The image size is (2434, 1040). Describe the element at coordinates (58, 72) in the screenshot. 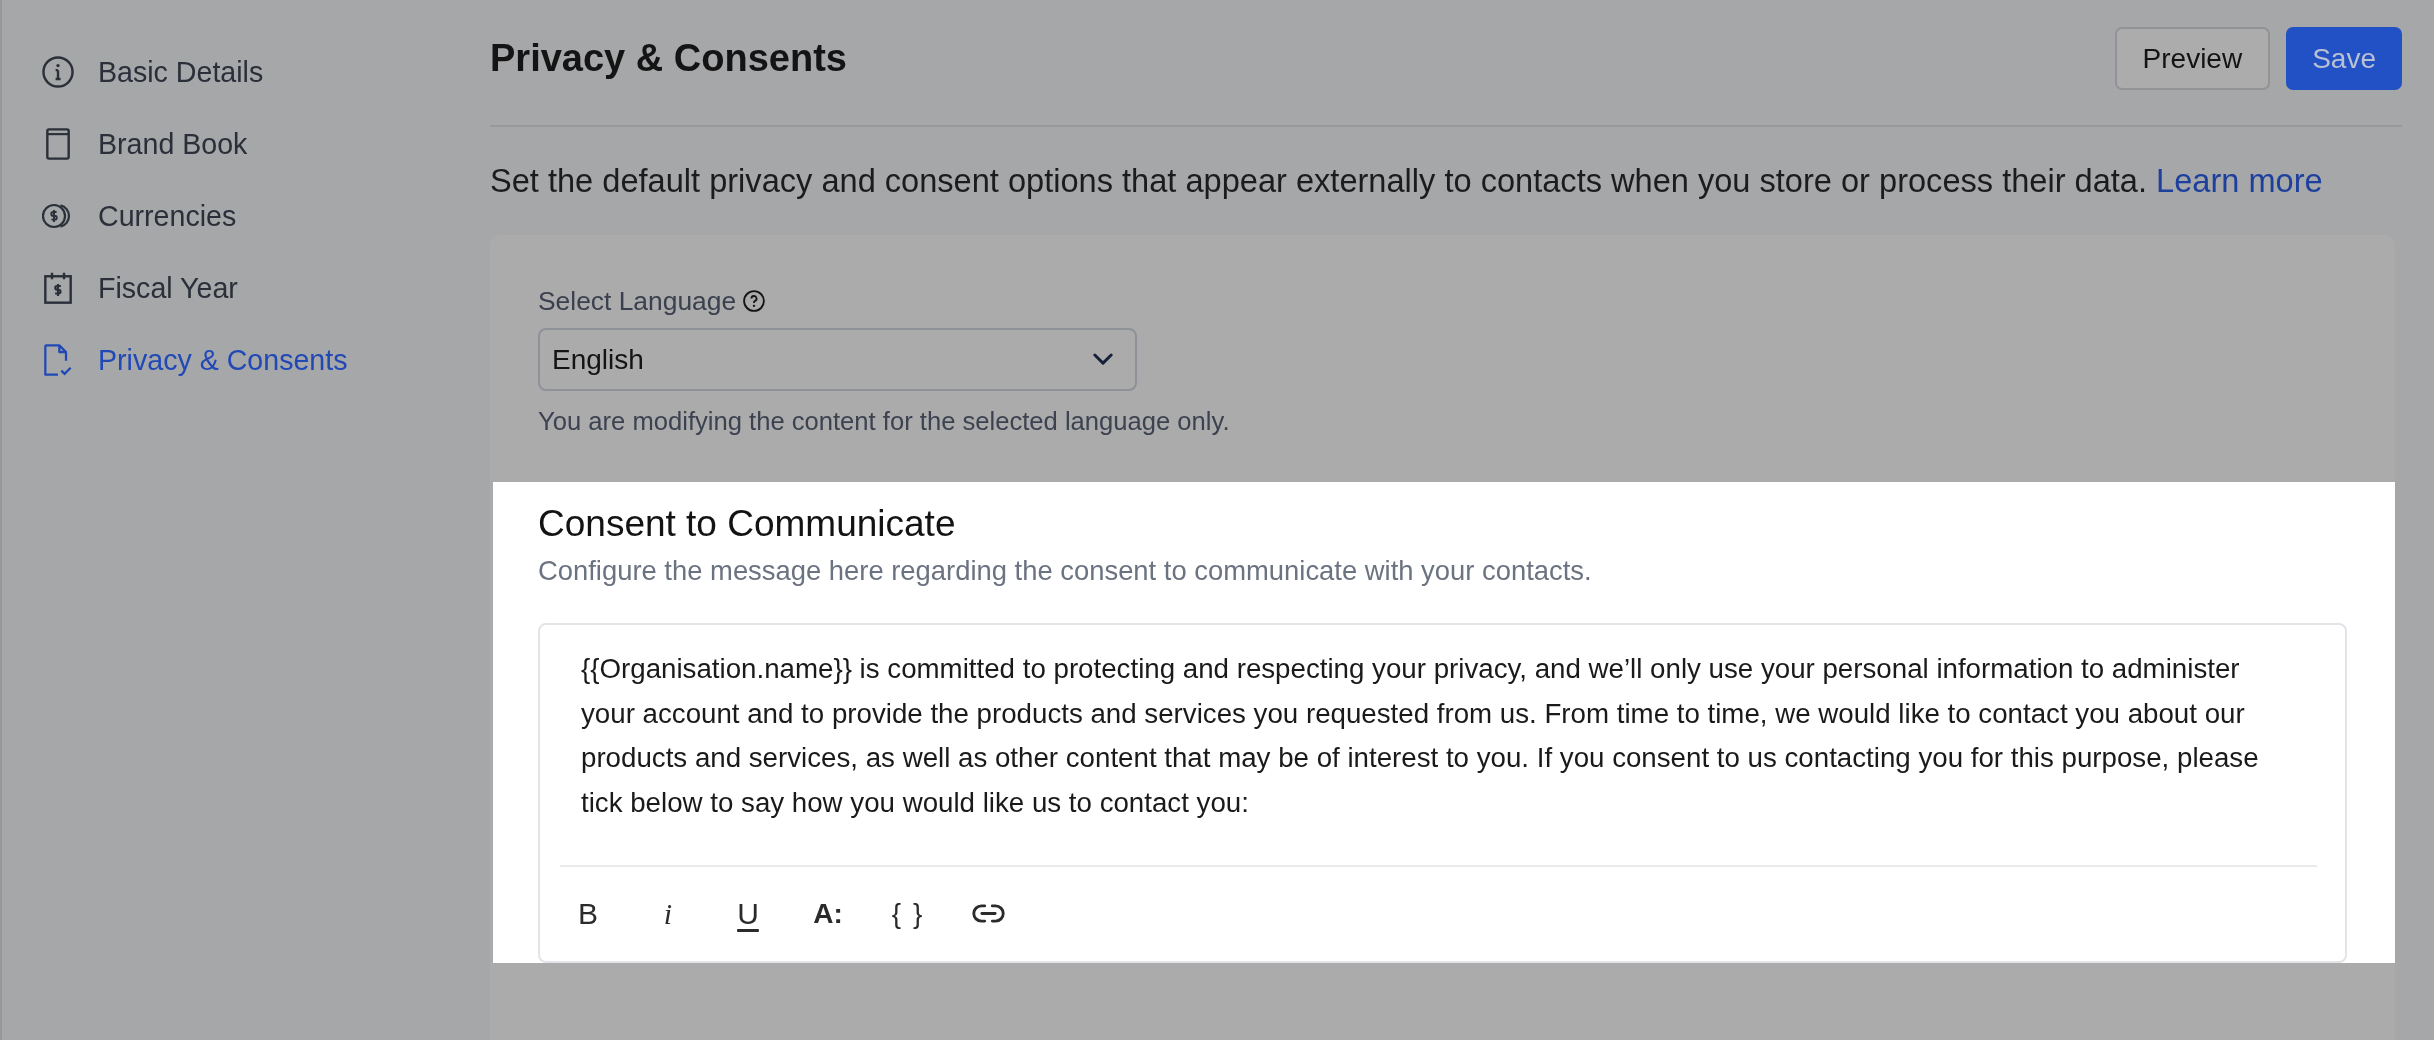

I see `info-icon` at that location.